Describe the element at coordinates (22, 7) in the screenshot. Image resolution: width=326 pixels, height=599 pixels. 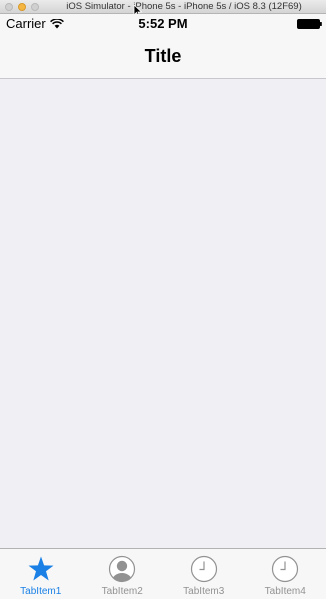
I see `window-minimize-button` at that location.